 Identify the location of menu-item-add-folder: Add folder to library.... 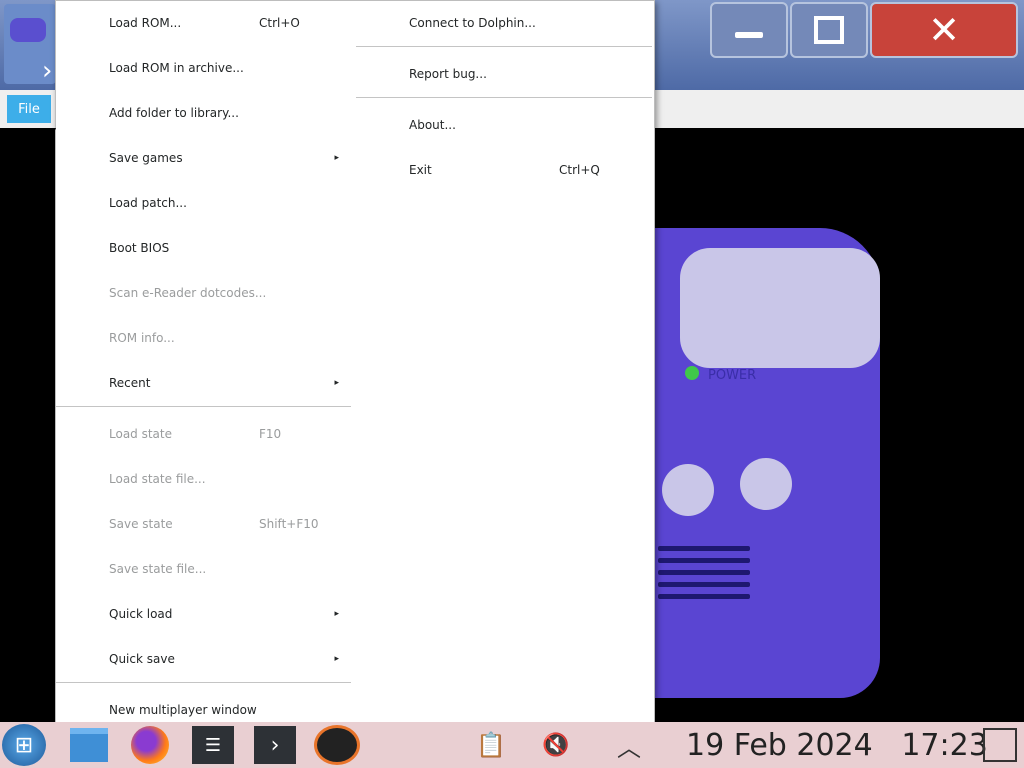
(203, 113).